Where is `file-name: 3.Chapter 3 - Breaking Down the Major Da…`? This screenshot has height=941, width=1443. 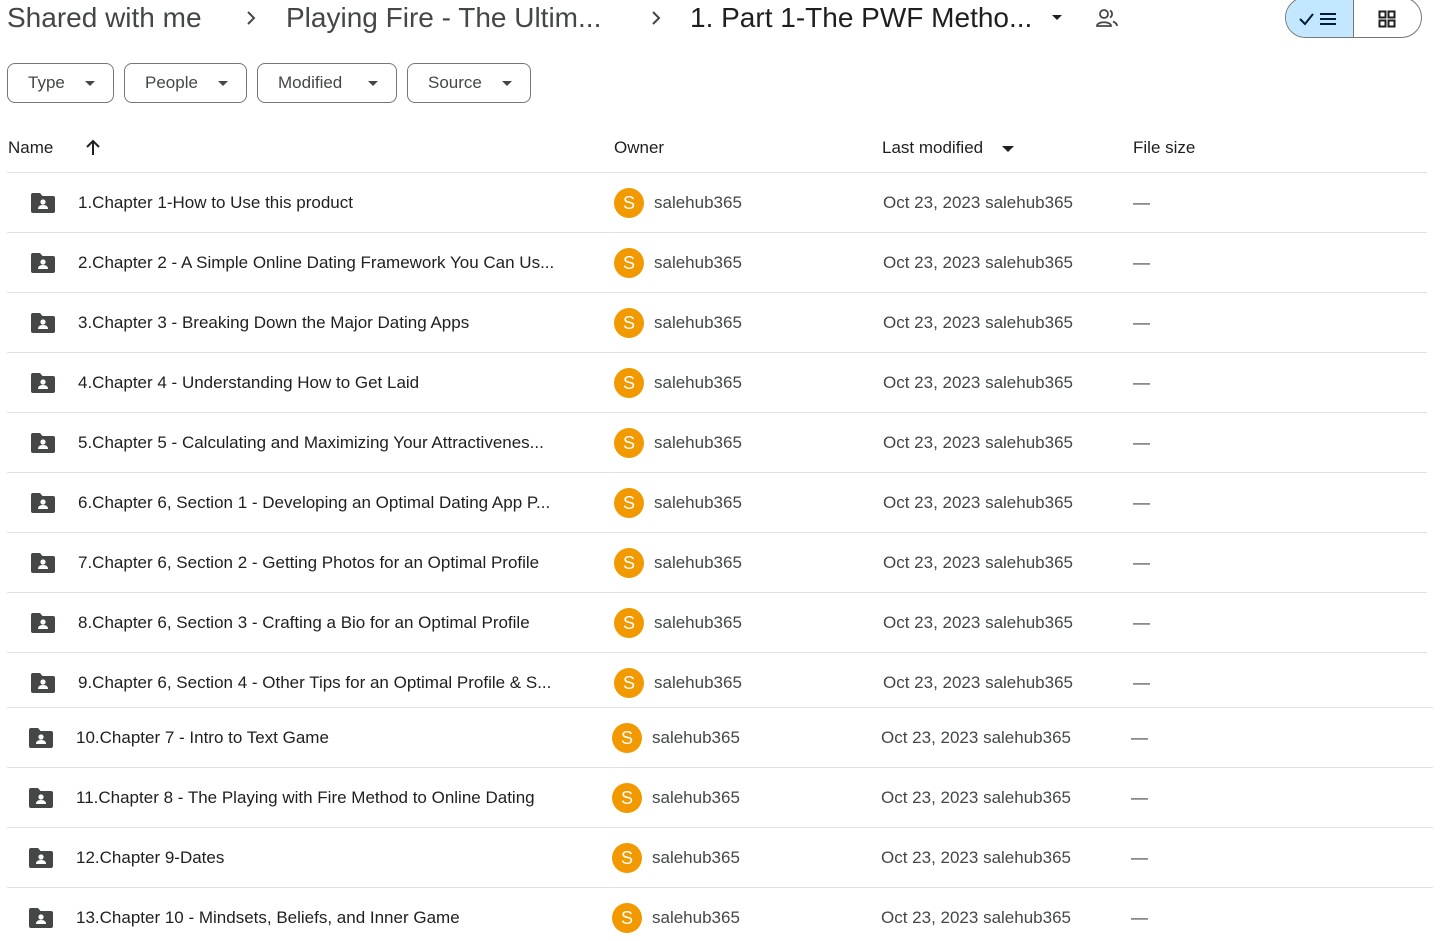
file-name: 3.Chapter 3 - Breaking Down the Major Da… is located at coordinates (273, 323).